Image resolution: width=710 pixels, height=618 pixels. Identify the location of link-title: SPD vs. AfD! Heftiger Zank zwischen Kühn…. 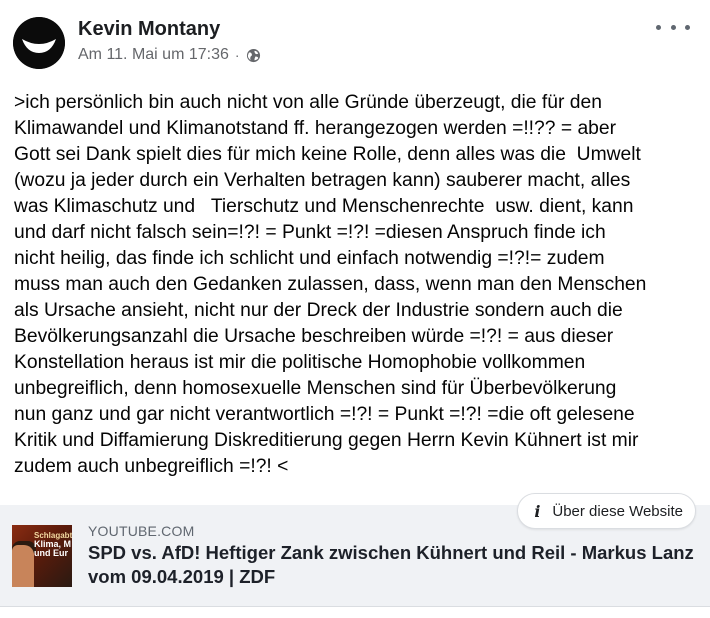
(393, 565).